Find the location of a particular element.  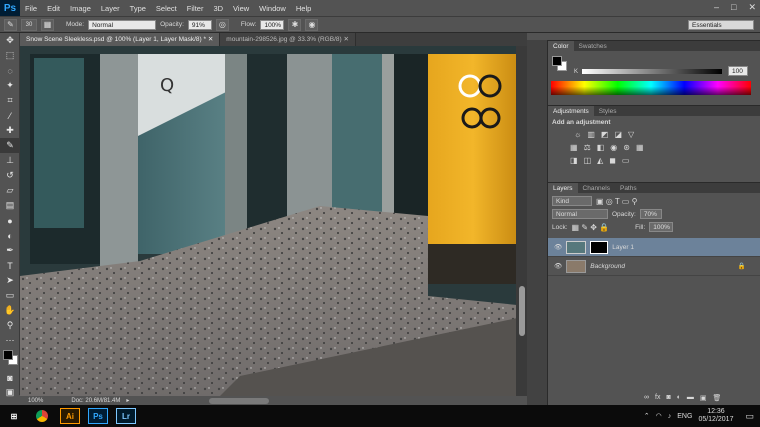

path-select-tool-icon: ➤ is located at coordinates (10, 280).